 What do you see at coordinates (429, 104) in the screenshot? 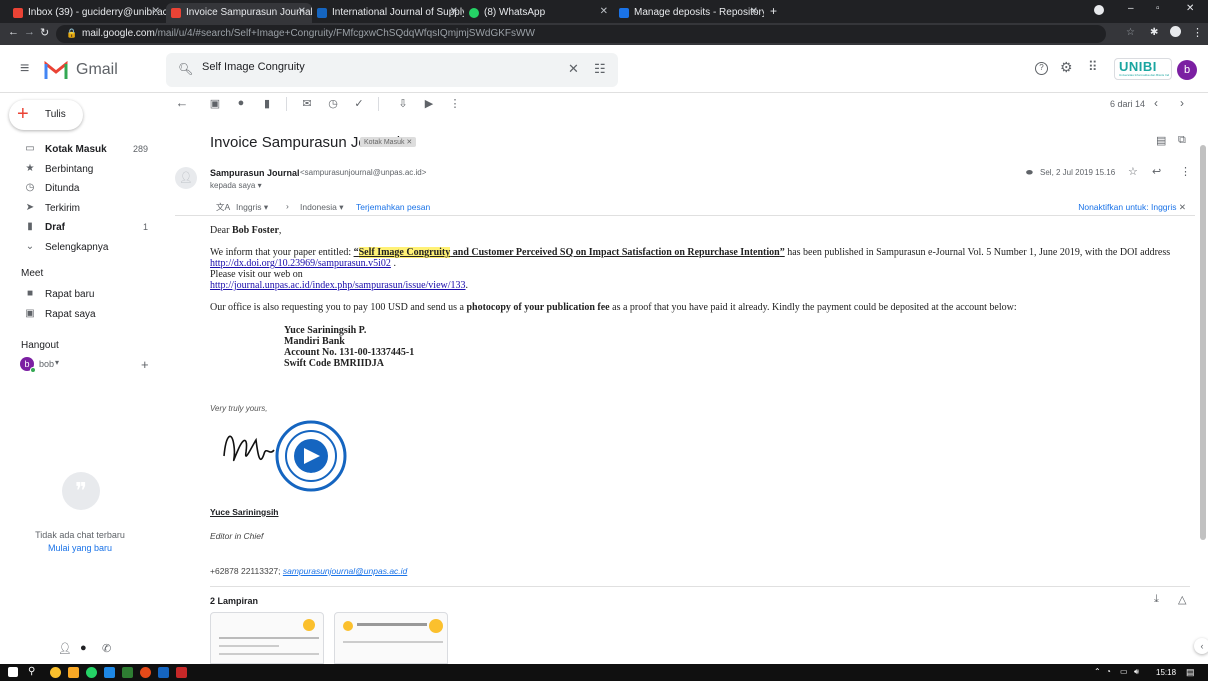
I see `label-icon: ▶` at bounding box center [429, 104].